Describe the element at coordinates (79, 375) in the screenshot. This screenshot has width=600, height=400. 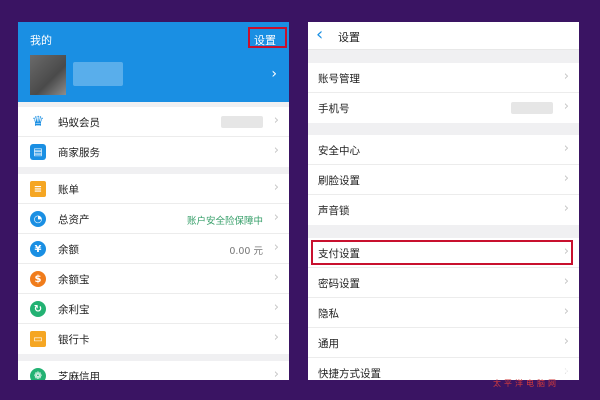
I see `list-item-label: 芝麻信用` at that location.